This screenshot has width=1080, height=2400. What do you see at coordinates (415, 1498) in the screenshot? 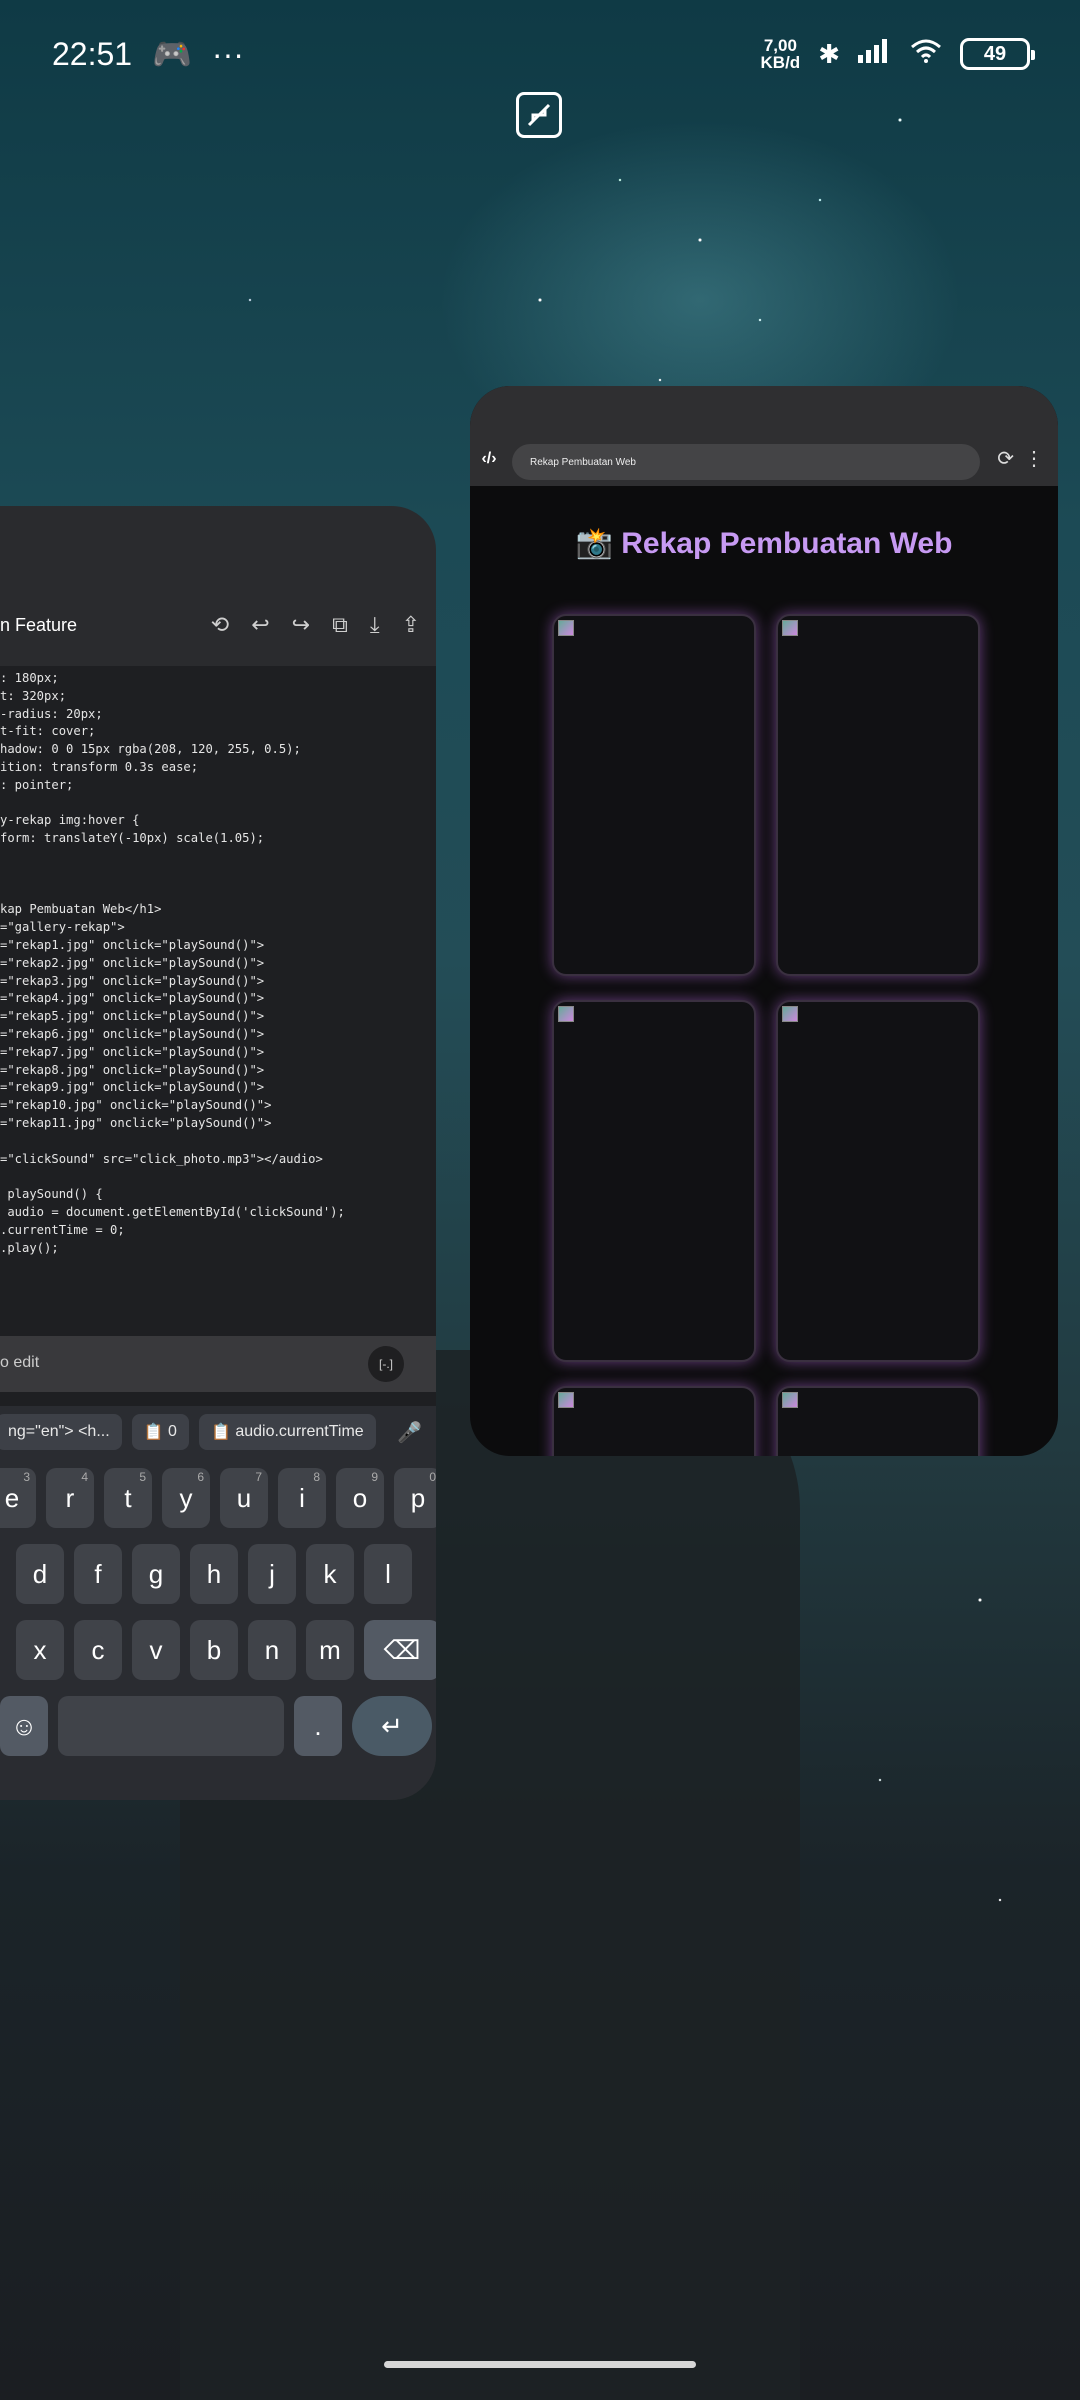
I see `key-p: p0` at bounding box center [415, 1498].